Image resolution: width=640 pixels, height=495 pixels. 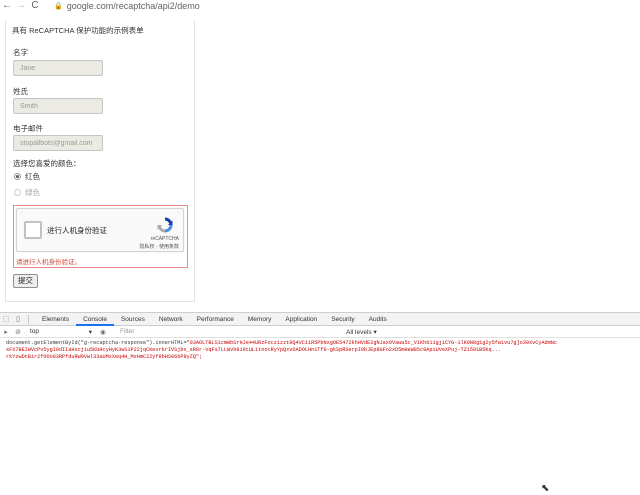 I want to click on browser-toolbar: ← → C 🔒 google.com/recaptcha/api2/demo, so click(x=320, y=6).